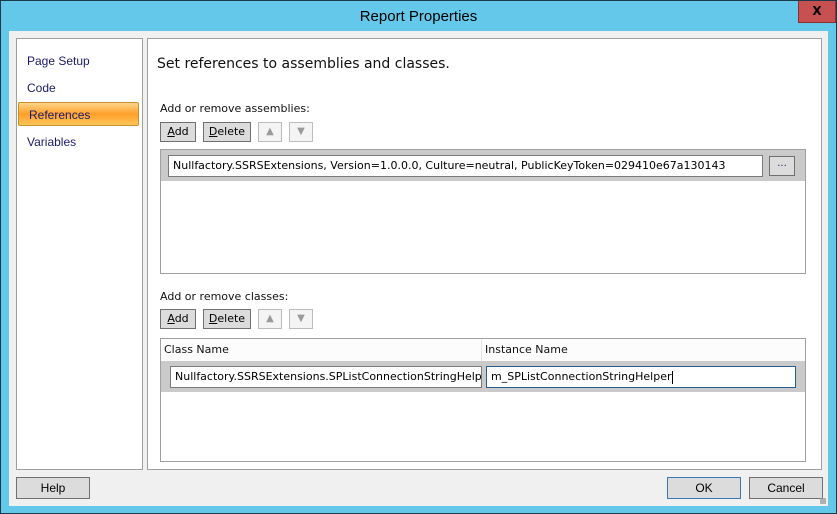  Describe the element at coordinates (643, 350) in the screenshot. I see `column-header-instance-name: Instance Name` at that location.